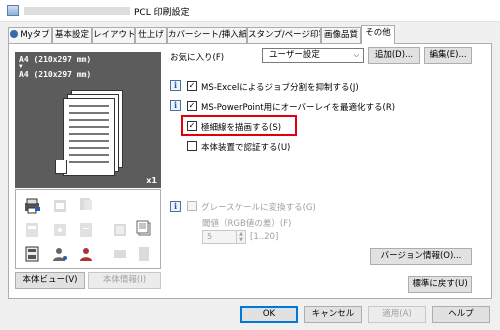 This screenshot has width=500, height=330. I want to click on device-auth-checkbox, so click(192, 146).